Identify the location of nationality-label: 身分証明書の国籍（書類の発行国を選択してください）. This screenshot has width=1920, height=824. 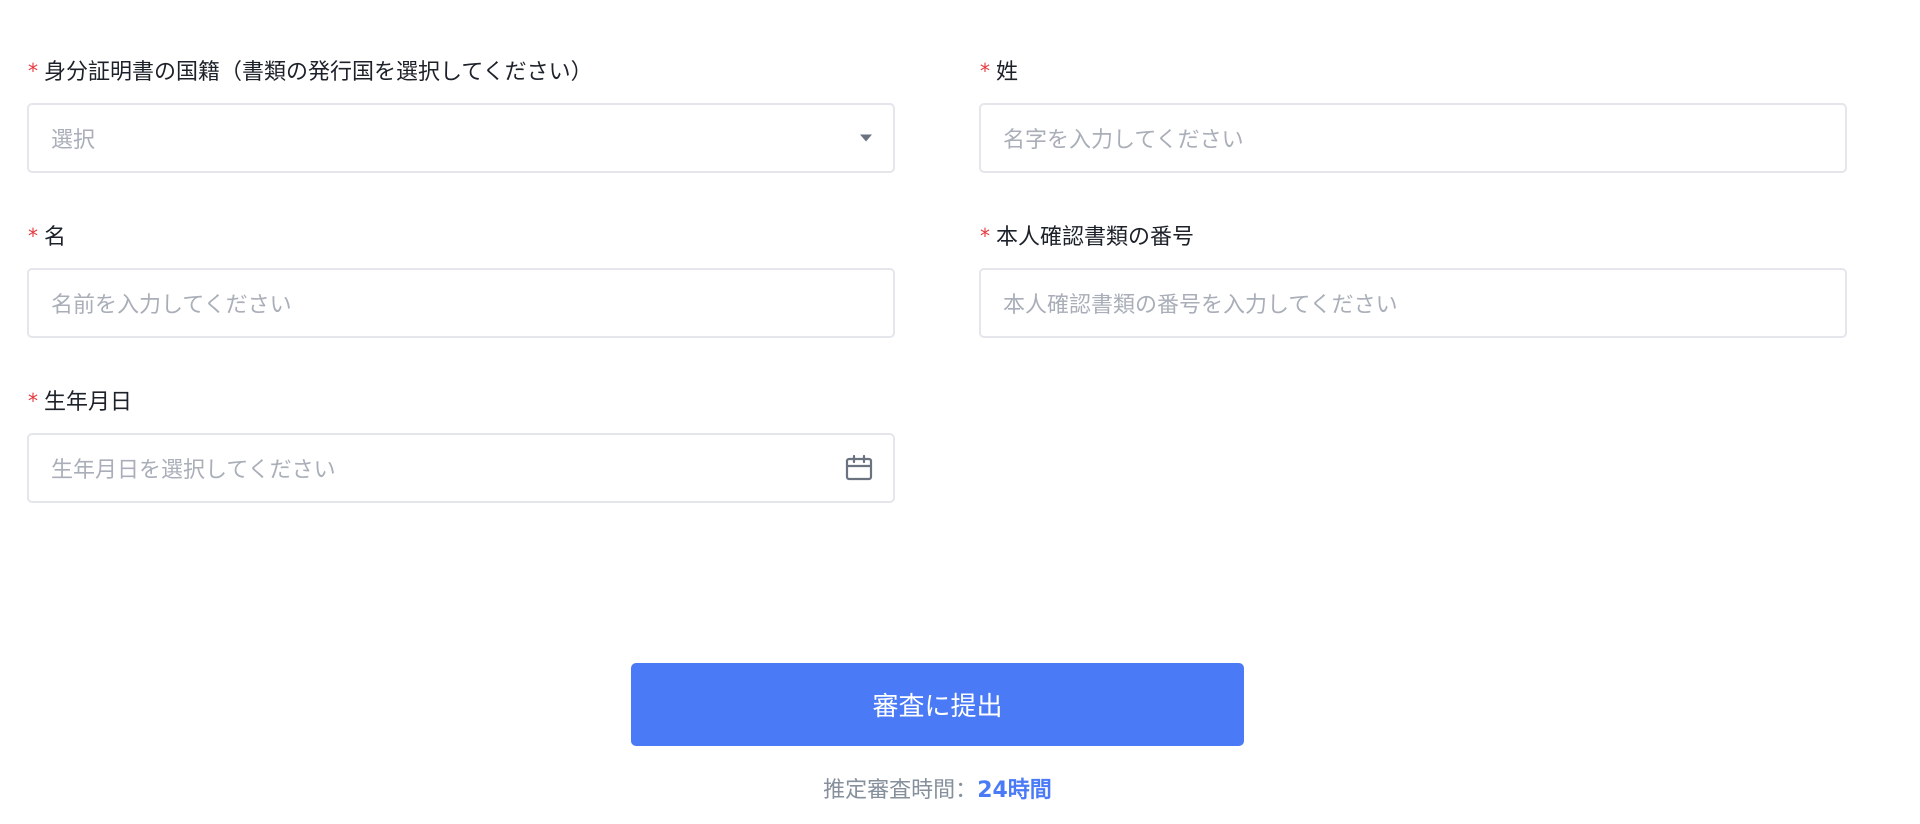
(318, 72).